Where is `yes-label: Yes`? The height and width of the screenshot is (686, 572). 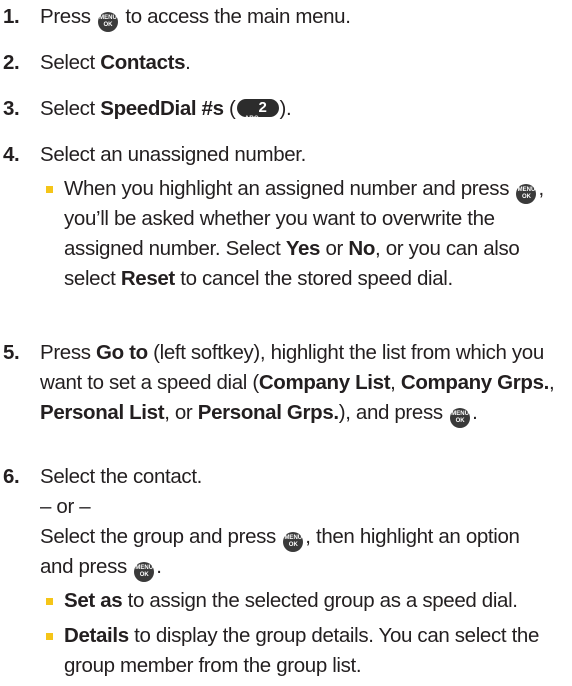 yes-label: Yes is located at coordinates (303, 248).